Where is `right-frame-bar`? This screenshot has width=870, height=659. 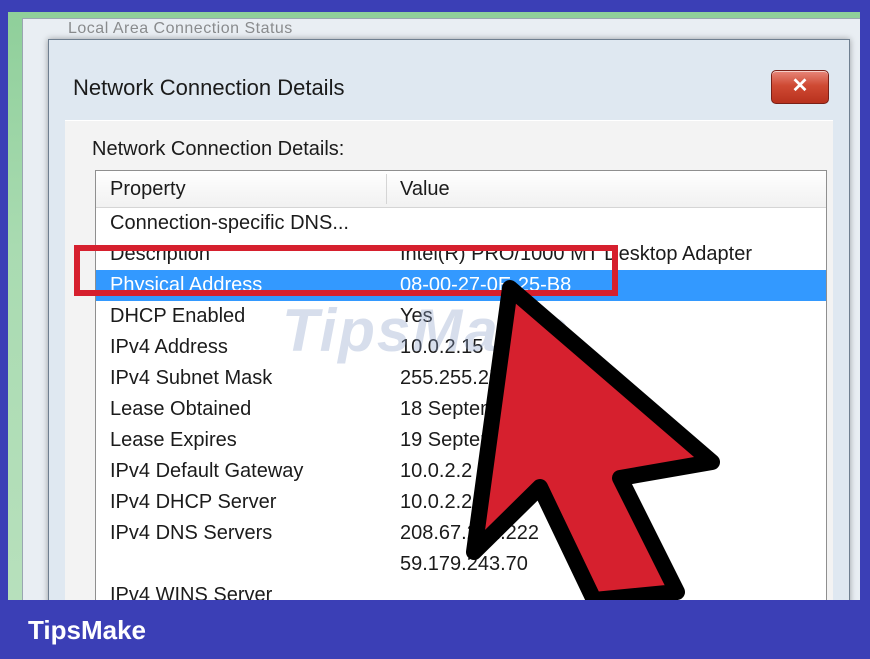
right-frame-bar is located at coordinates (865, 300).